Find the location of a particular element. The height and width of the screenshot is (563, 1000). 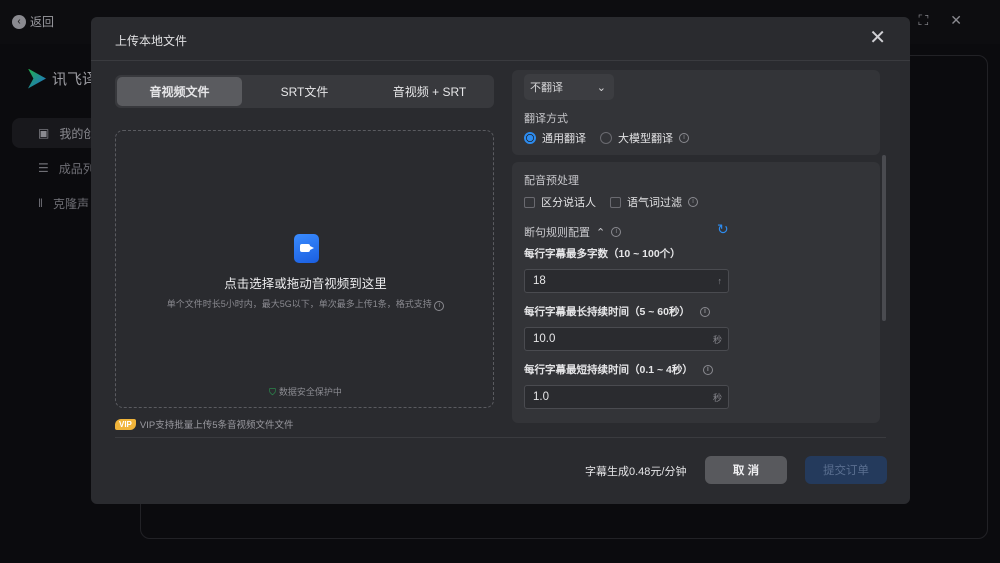

radio-general-translate is located at coordinates (530, 138).